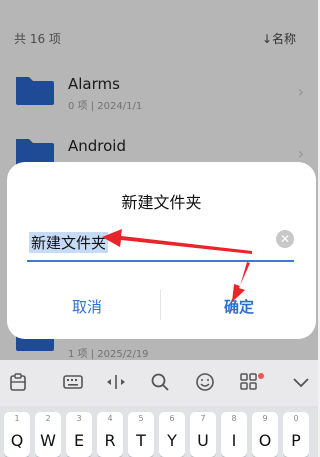  I want to click on key-number-hint: 1, so click(17, 418).